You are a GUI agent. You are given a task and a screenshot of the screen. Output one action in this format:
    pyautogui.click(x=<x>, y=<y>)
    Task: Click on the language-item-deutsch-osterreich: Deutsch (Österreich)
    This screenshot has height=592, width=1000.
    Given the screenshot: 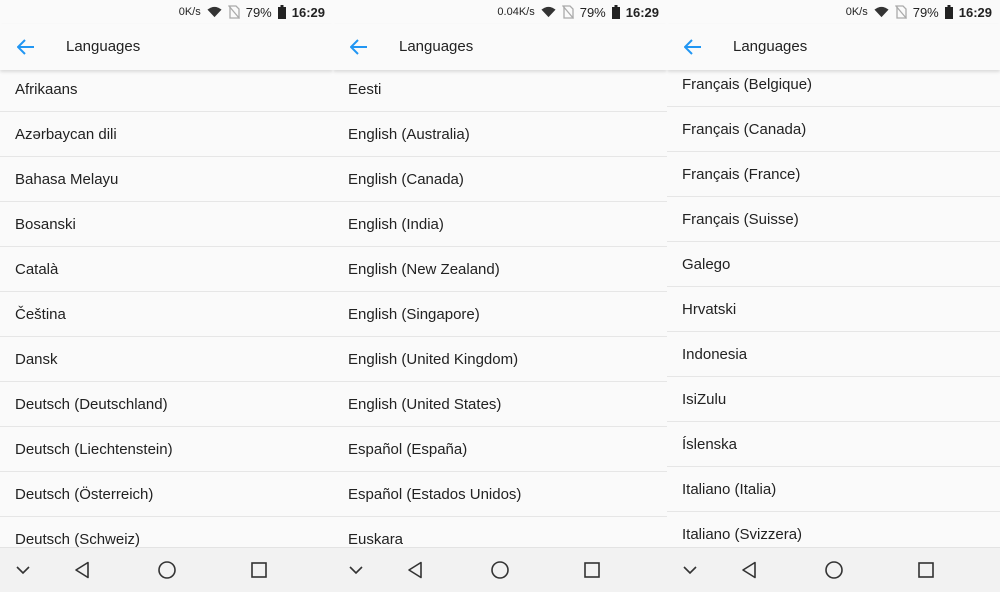 What is the action you would take?
    pyautogui.click(x=166, y=494)
    